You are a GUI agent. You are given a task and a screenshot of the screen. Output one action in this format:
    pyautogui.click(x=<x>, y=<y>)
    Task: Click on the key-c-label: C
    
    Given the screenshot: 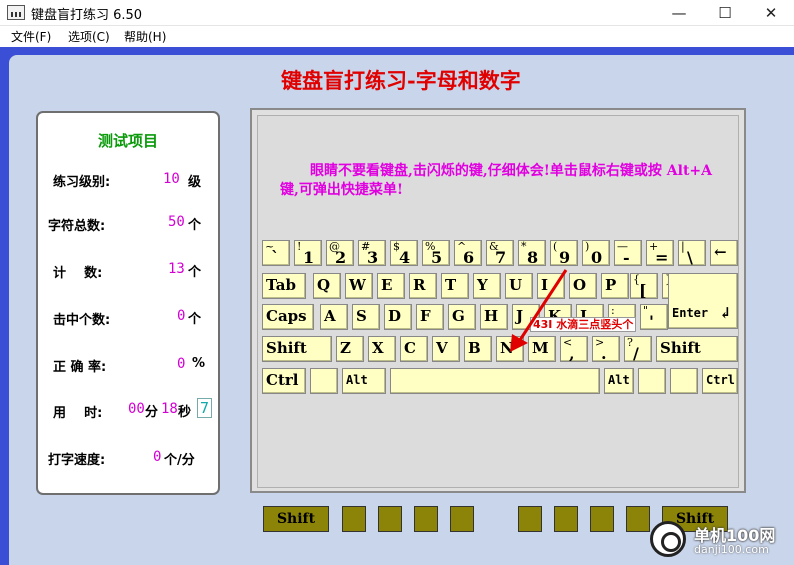 What is the action you would take?
    pyautogui.click(x=410, y=348)
    